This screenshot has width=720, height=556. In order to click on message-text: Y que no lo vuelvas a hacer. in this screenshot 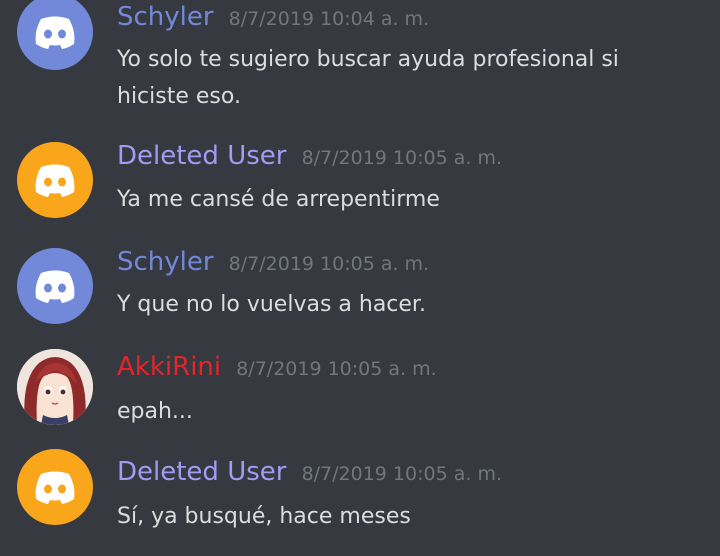, I will do `click(271, 304)`.